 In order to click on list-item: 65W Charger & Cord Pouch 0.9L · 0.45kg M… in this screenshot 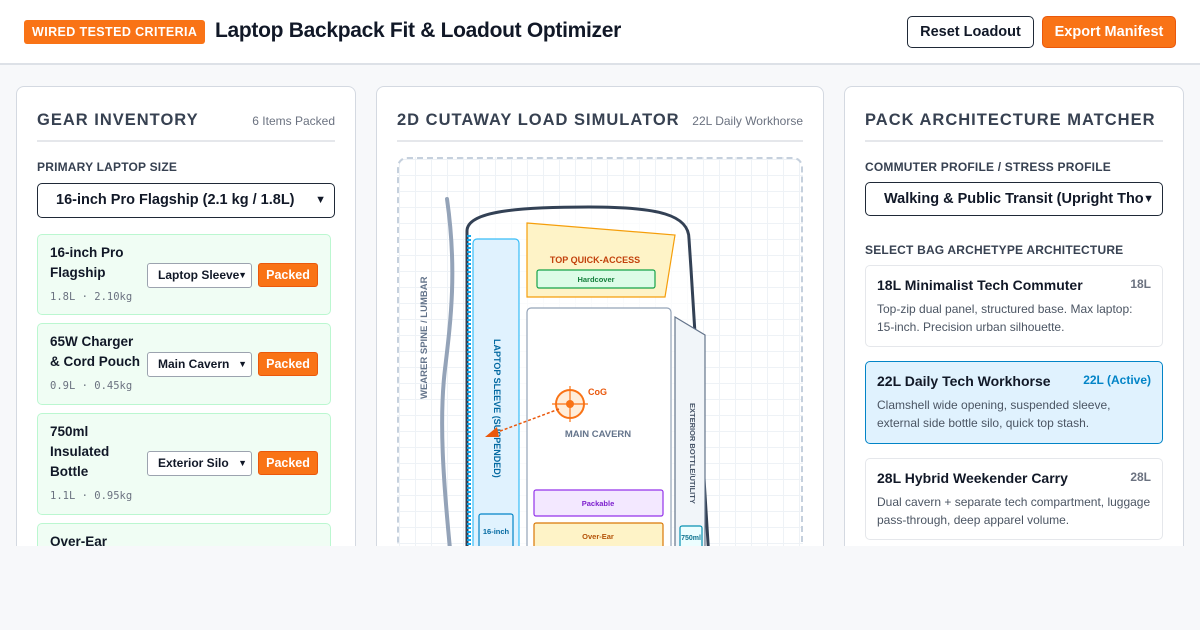, I will do `click(184, 364)`.